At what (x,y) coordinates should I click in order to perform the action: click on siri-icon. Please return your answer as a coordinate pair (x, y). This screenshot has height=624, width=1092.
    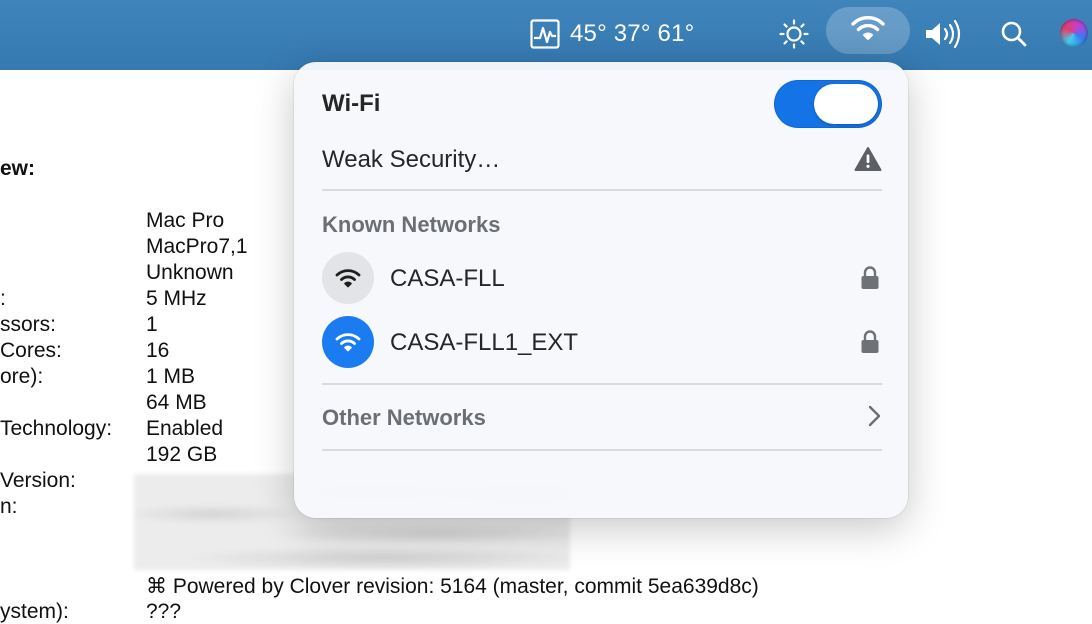
    Looking at the image, I should click on (1074, 33).